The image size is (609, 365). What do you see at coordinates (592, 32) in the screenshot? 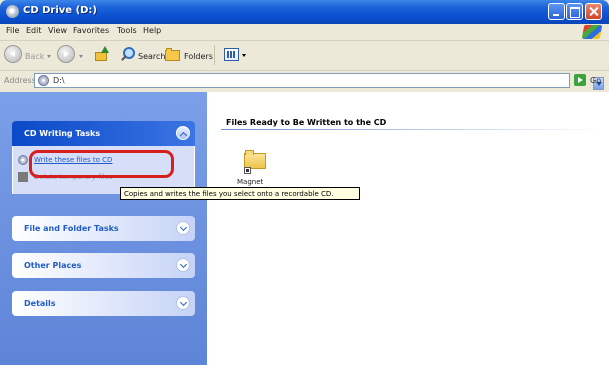
I see `windows-logo-icon` at bounding box center [592, 32].